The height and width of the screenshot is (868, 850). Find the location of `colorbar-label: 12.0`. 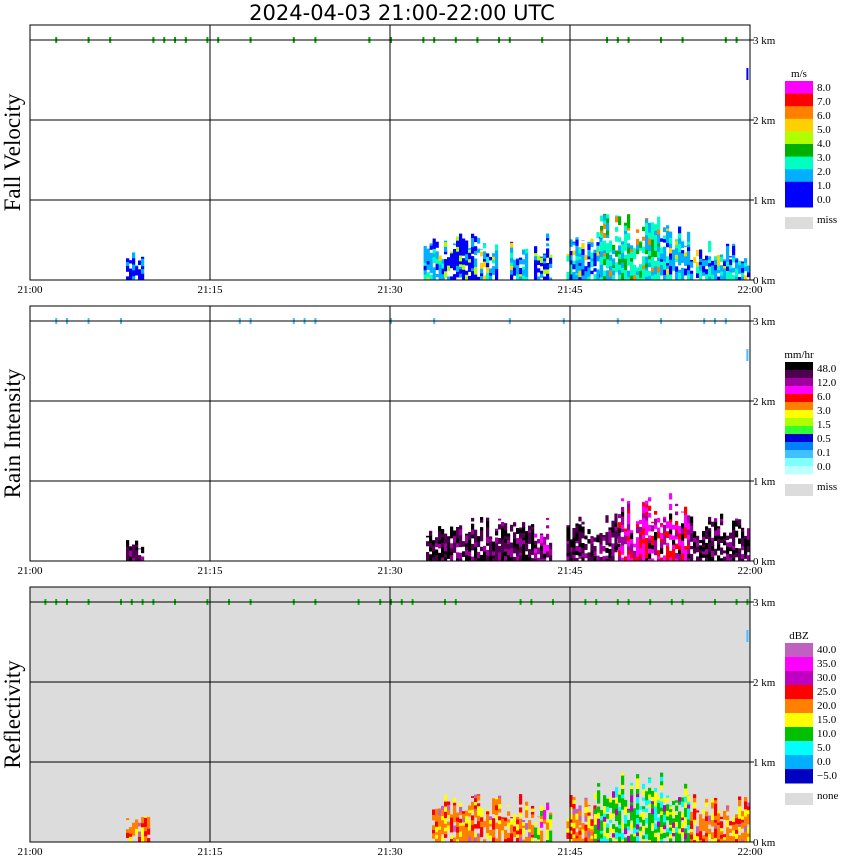

colorbar-label: 12.0 is located at coordinates (827, 383).